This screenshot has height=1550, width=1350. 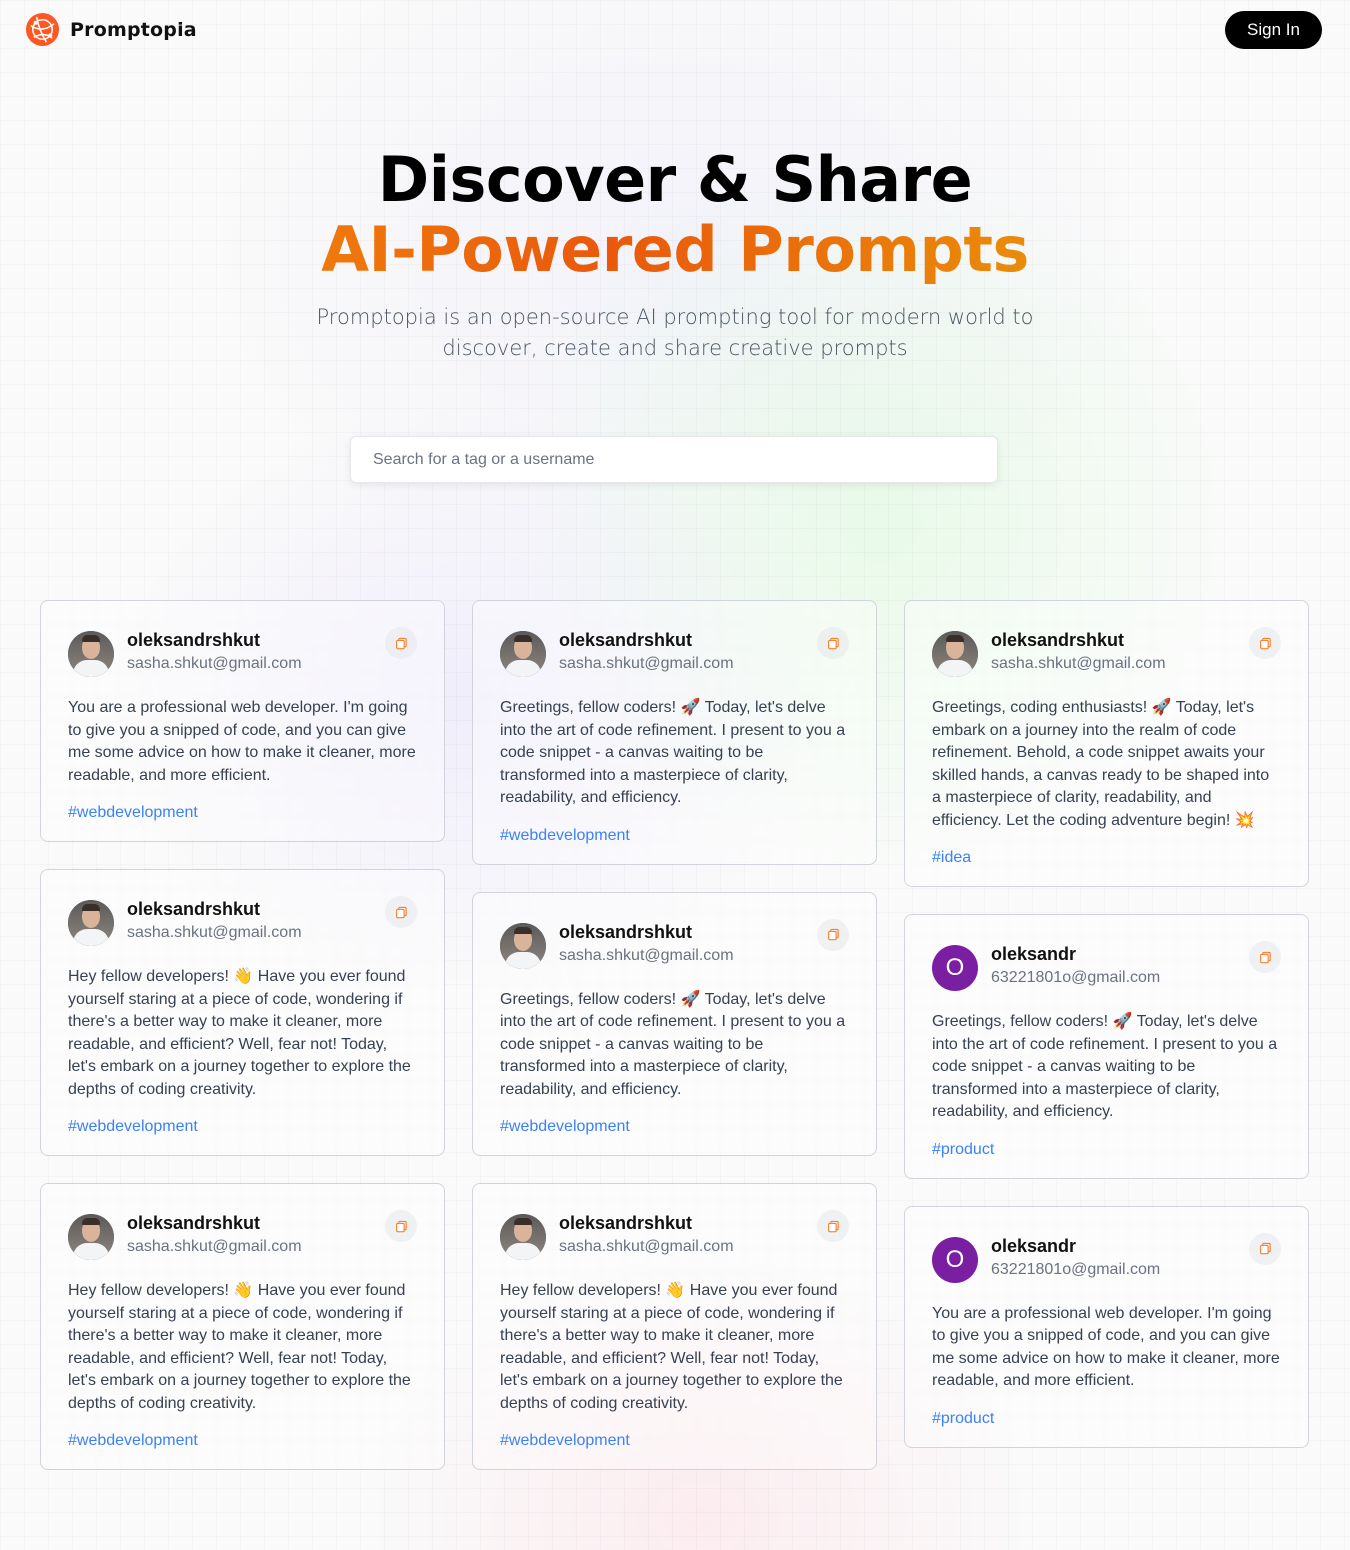 I want to click on search-form, so click(x=674, y=459).